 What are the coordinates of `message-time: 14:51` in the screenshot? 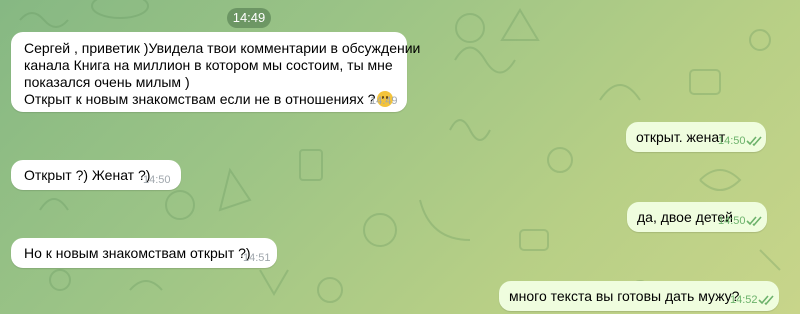 It's located at (257, 258).